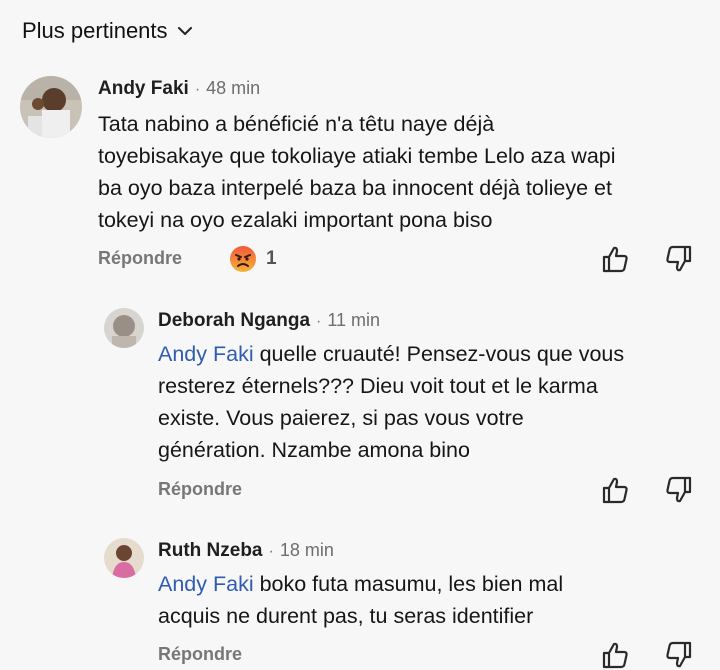 This screenshot has width=720, height=670. Describe the element at coordinates (95, 30) in the screenshot. I see `sort-label: Plus pertinents` at that location.